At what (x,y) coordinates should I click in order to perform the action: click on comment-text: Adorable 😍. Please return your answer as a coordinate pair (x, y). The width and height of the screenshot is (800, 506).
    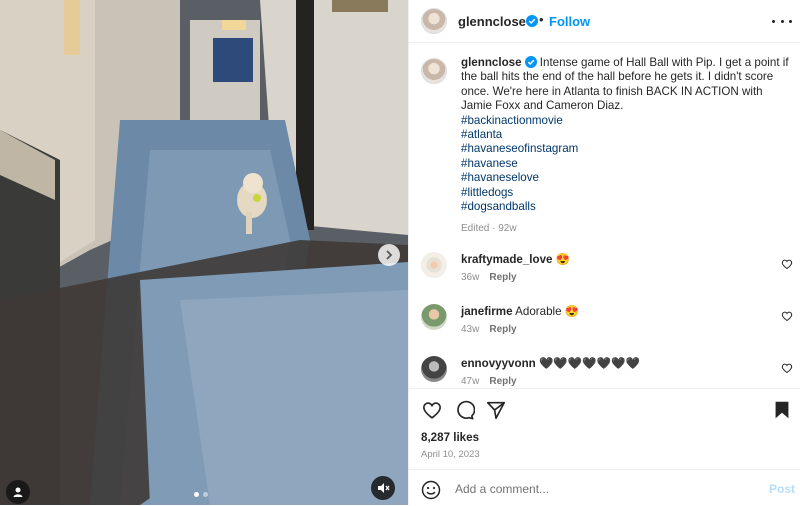
    Looking at the image, I should click on (547, 311).